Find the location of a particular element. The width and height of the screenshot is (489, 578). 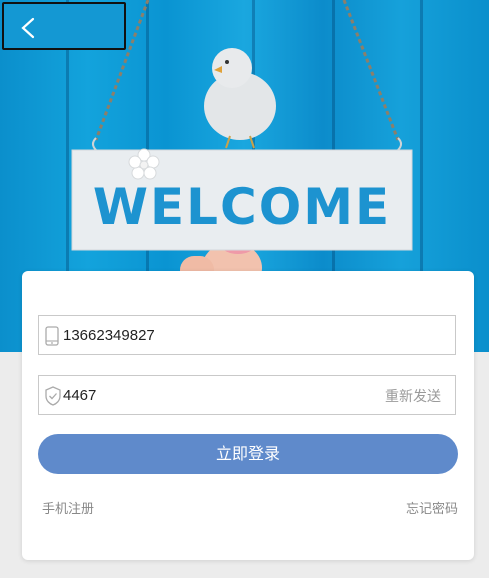

code-field: 重新发送 is located at coordinates (247, 395).